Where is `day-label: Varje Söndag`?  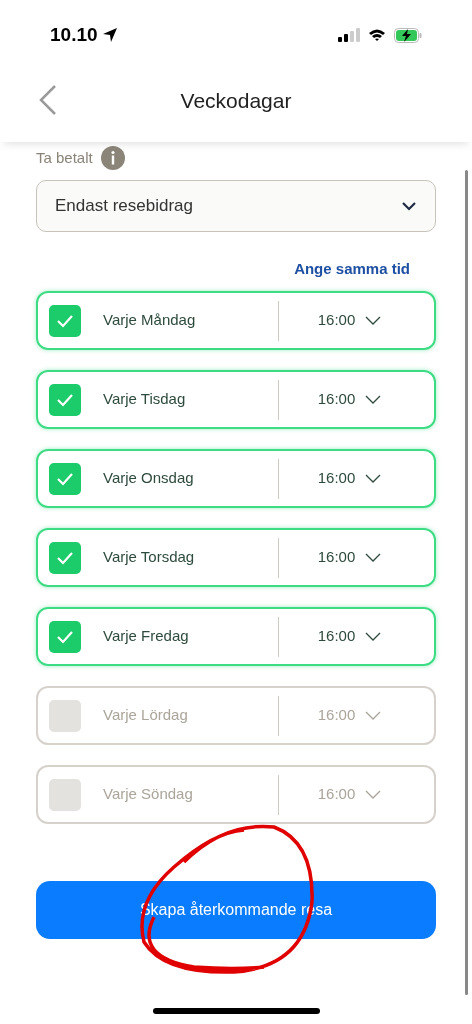
day-label: Varje Söndag is located at coordinates (148, 794).